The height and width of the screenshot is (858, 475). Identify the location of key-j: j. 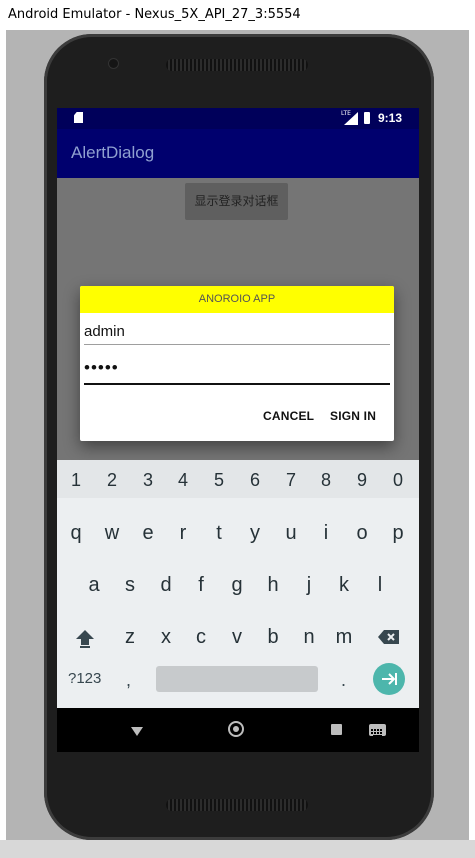
(309, 585).